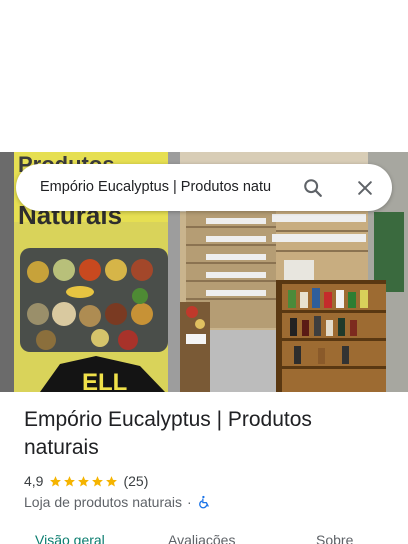  What do you see at coordinates (104, 380) in the screenshot?
I see `svg-text: ELL` at bounding box center [104, 380].